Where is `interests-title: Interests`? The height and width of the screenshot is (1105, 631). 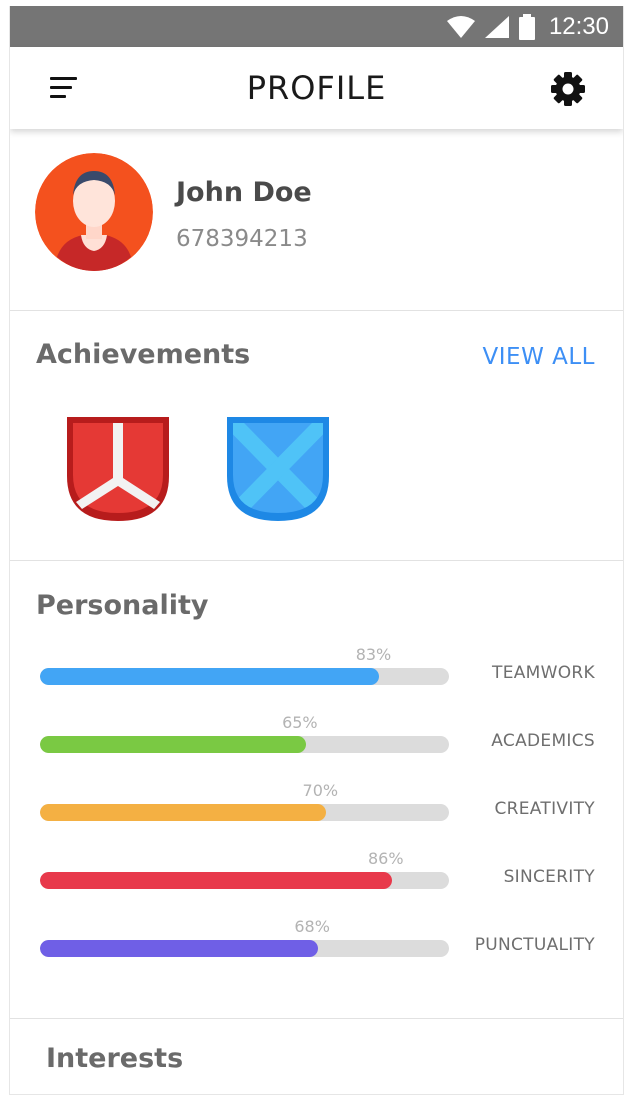
interests-title: Interests is located at coordinates (115, 1058).